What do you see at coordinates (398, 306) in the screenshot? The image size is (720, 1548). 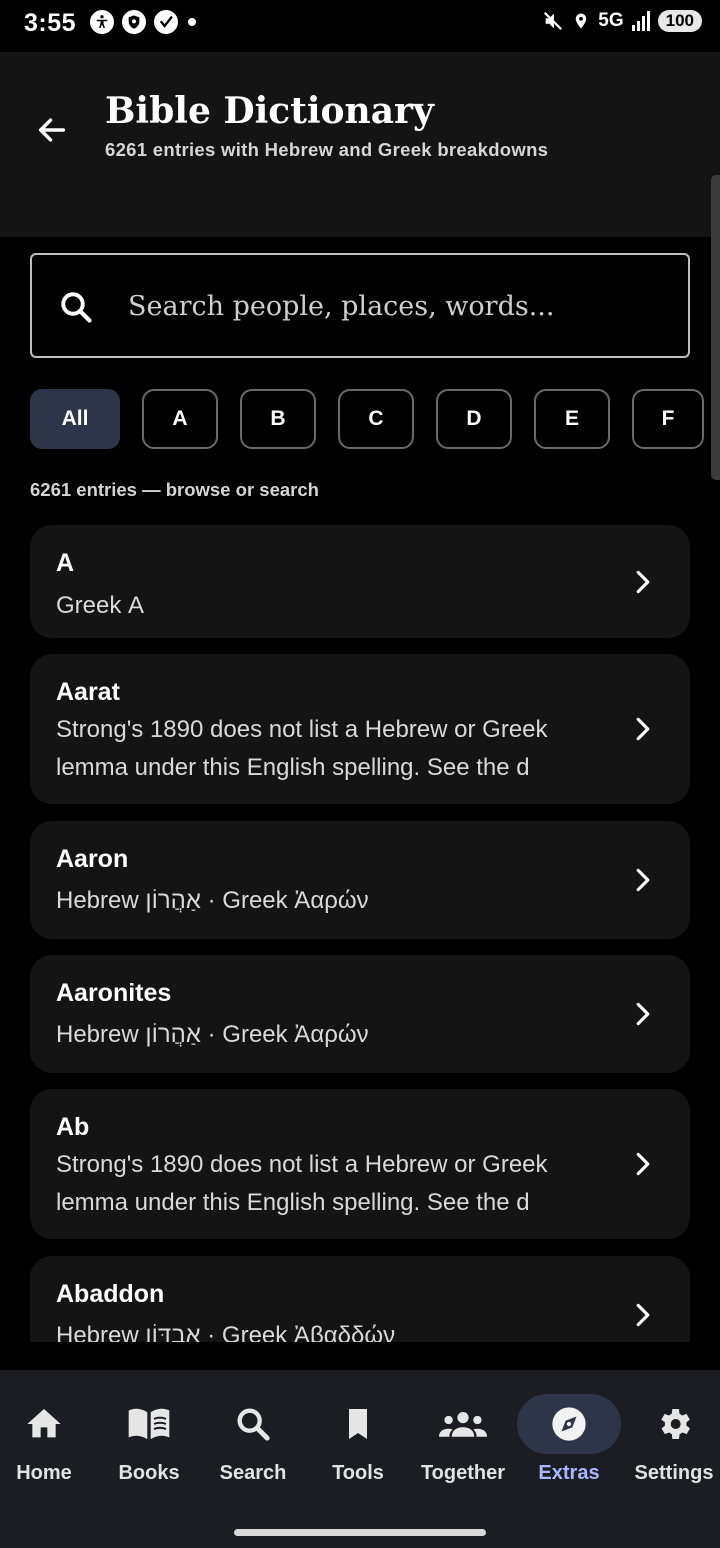 I see `search-input` at bounding box center [398, 306].